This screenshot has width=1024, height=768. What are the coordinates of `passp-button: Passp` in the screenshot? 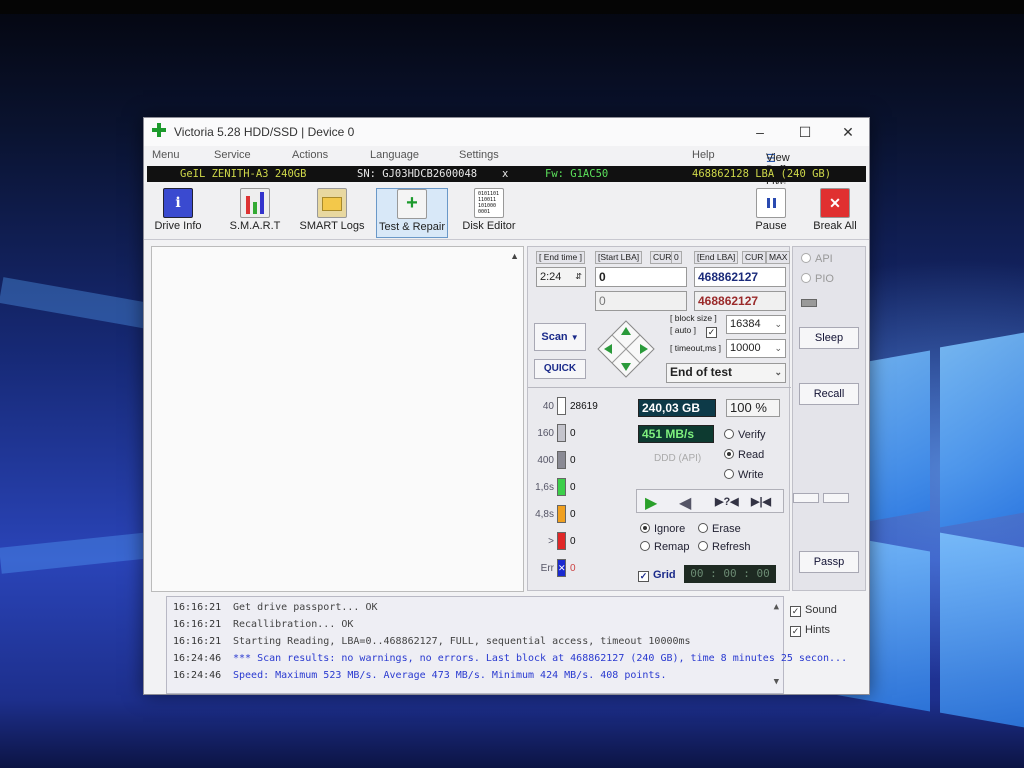 It's located at (829, 562).